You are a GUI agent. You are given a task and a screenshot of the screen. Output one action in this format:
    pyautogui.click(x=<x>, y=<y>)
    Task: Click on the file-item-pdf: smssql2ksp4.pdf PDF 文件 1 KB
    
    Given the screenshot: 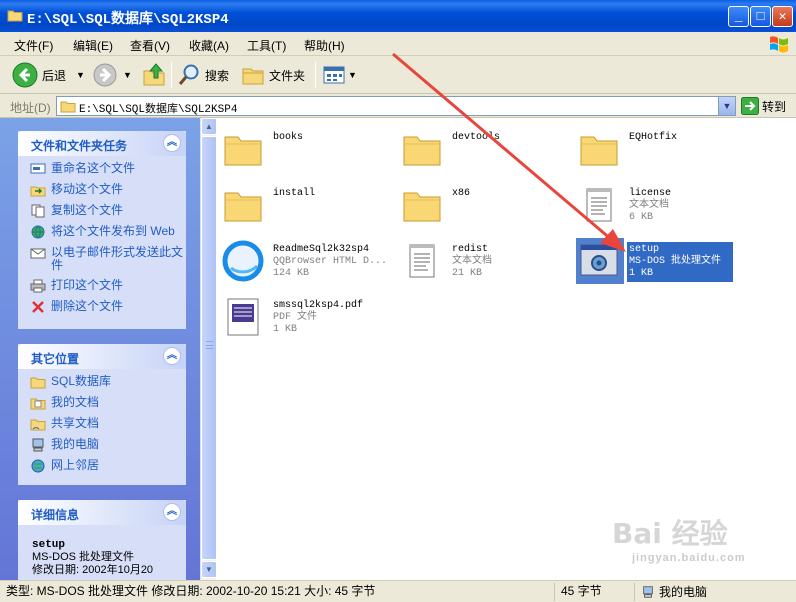 What is the action you would take?
    pyautogui.click(x=303, y=315)
    